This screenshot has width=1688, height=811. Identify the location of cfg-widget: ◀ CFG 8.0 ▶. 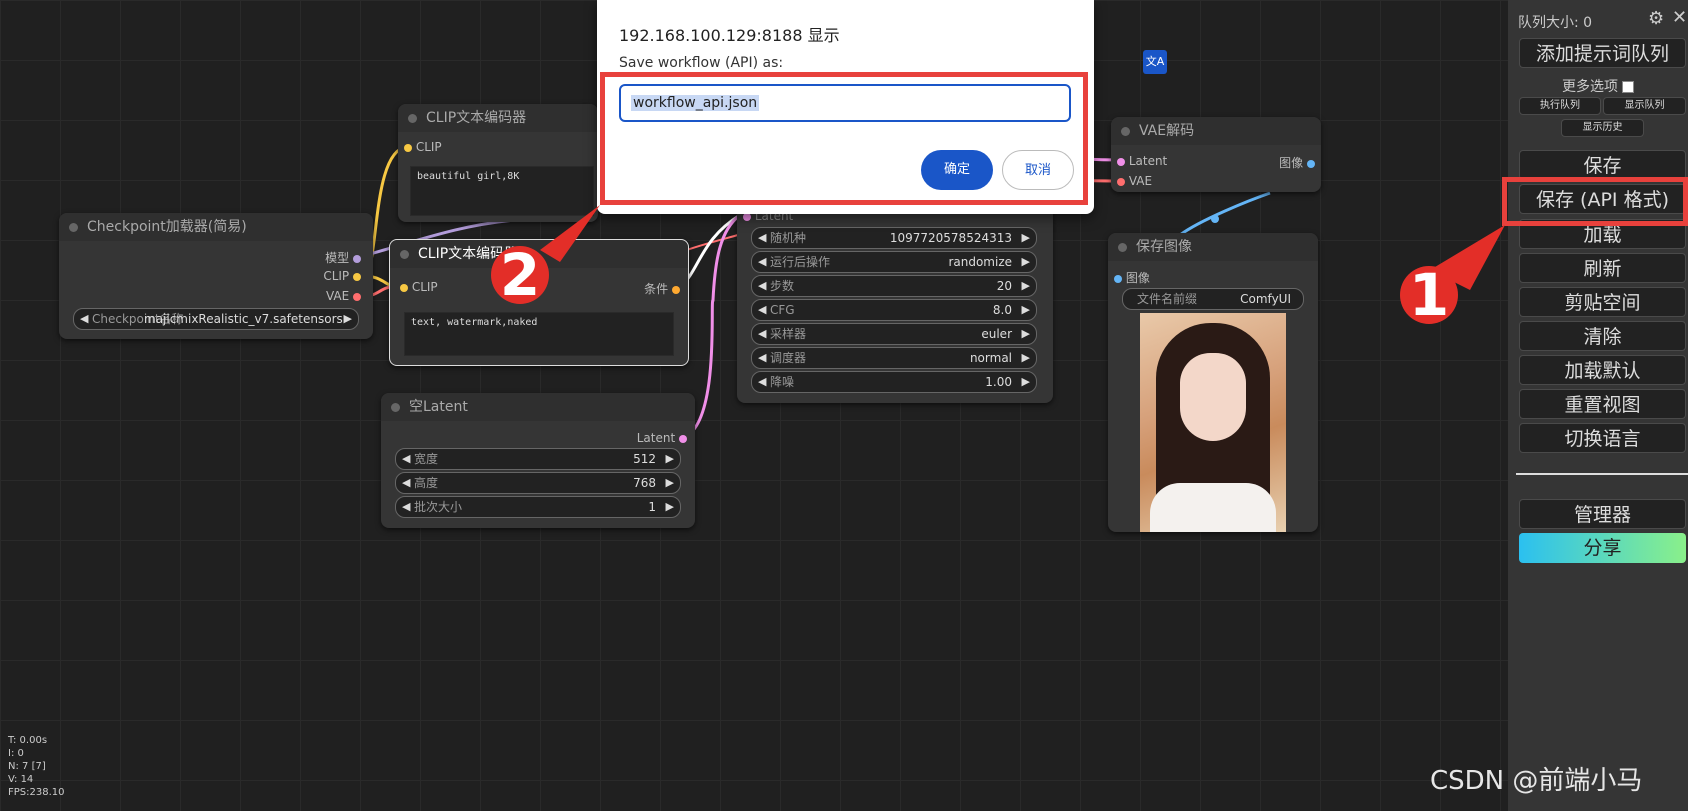
(894, 310).